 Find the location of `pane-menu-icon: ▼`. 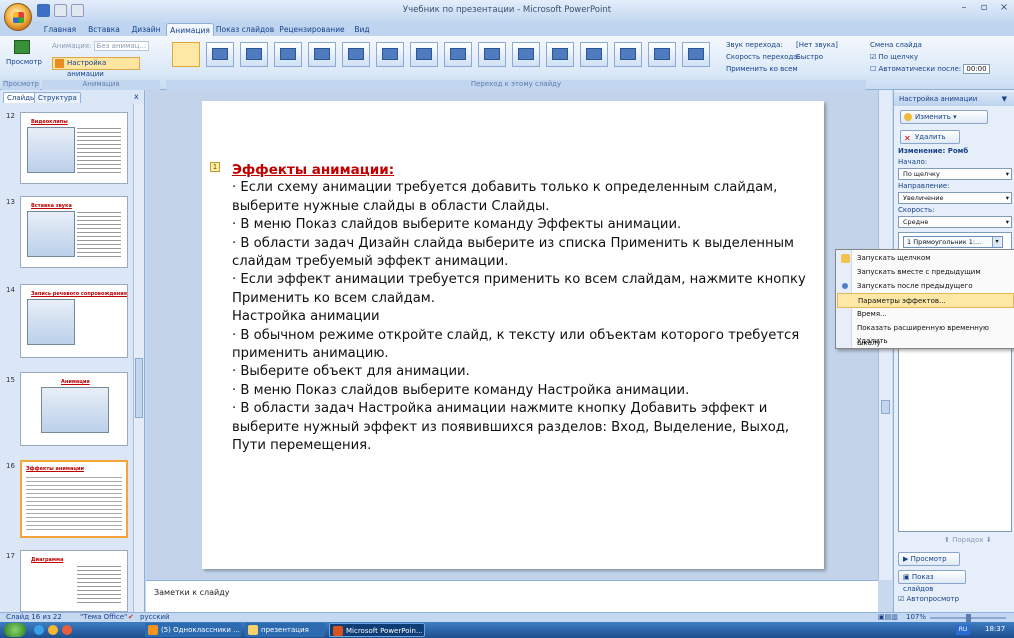

pane-menu-icon: ▼ is located at coordinates (1004, 99).